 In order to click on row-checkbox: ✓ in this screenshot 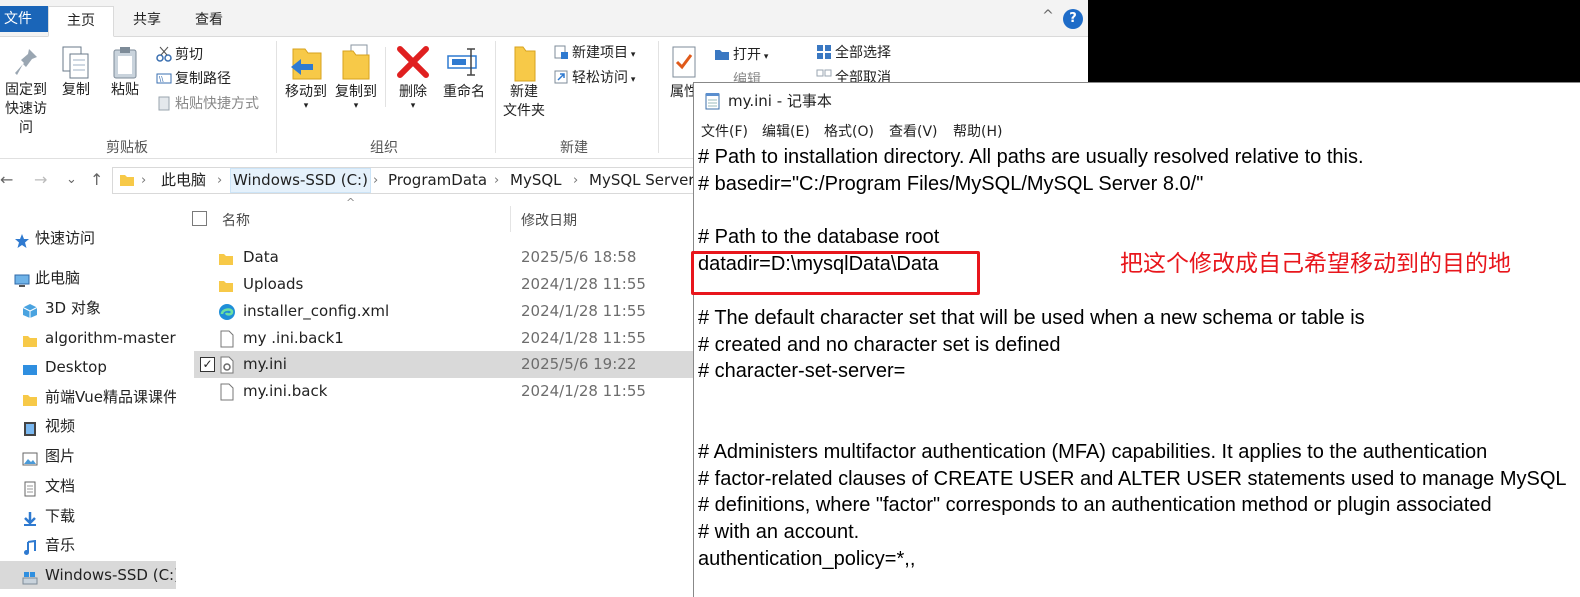, I will do `click(207, 364)`.